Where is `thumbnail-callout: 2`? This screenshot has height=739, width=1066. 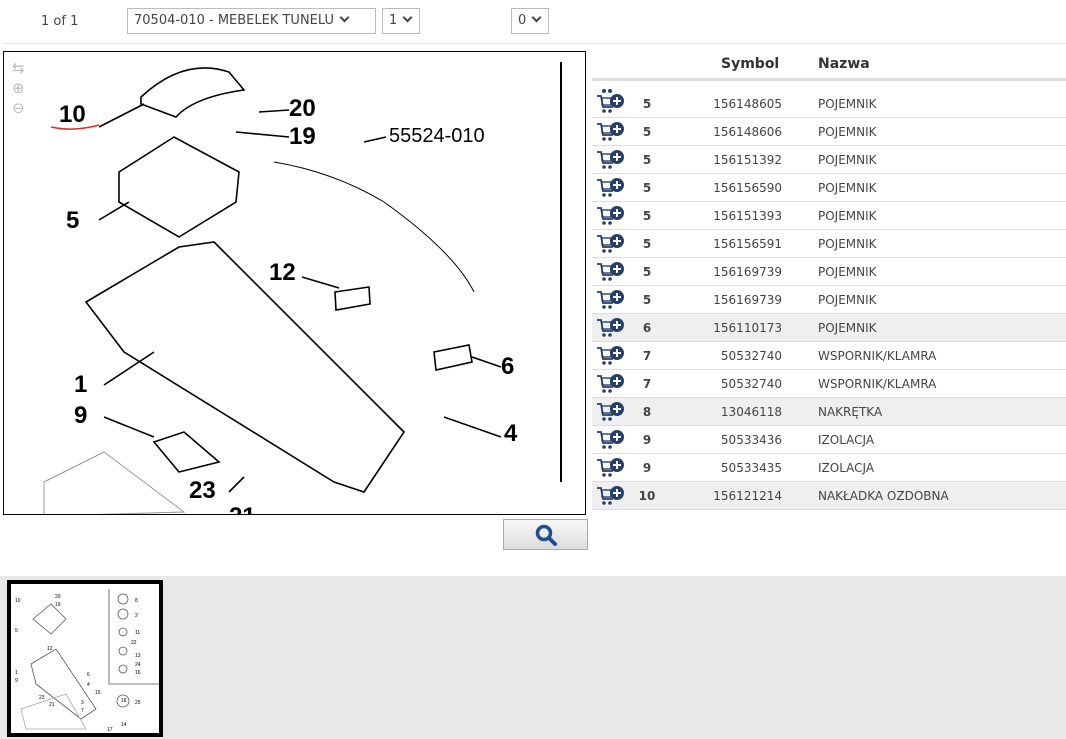 thumbnail-callout: 2 is located at coordinates (136, 616).